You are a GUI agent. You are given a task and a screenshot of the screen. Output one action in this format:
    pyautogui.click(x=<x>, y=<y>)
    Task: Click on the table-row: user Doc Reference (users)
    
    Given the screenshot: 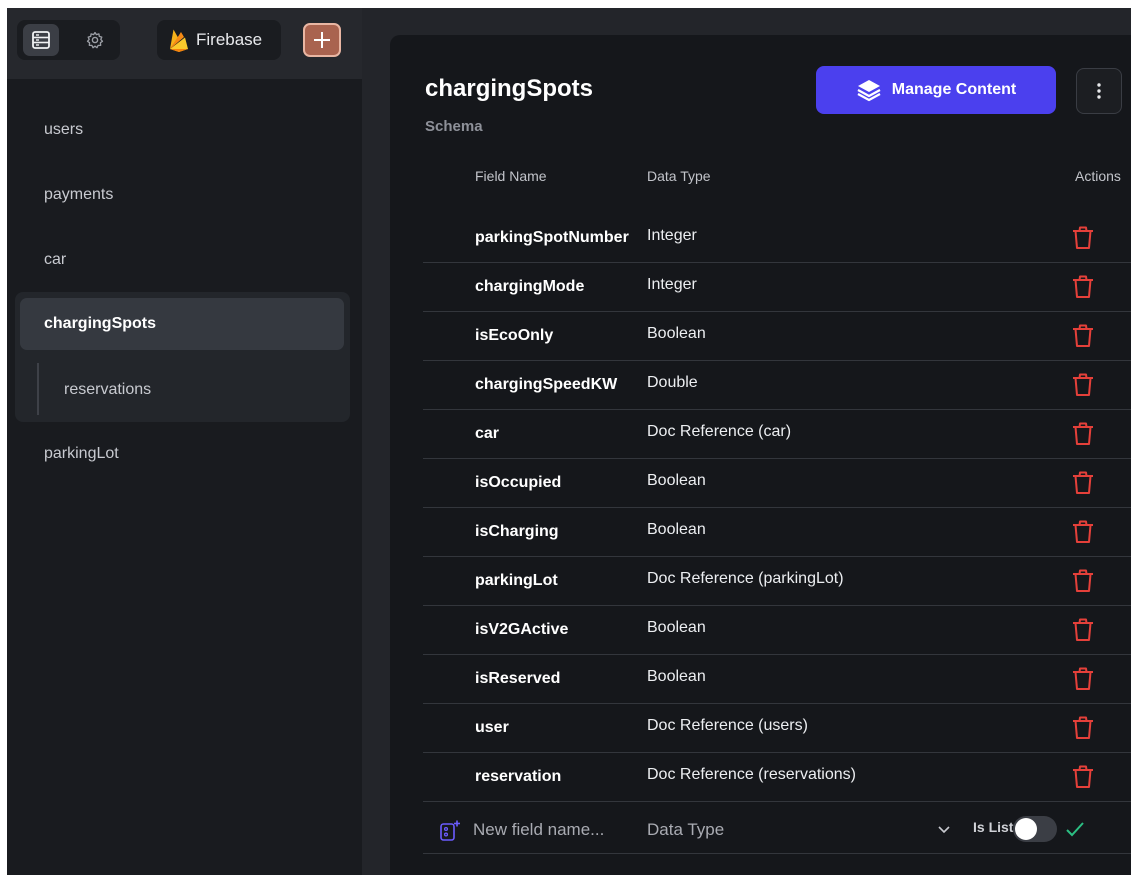 What is the action you would take?
    pyautogui.click(x=777, y=728)
    